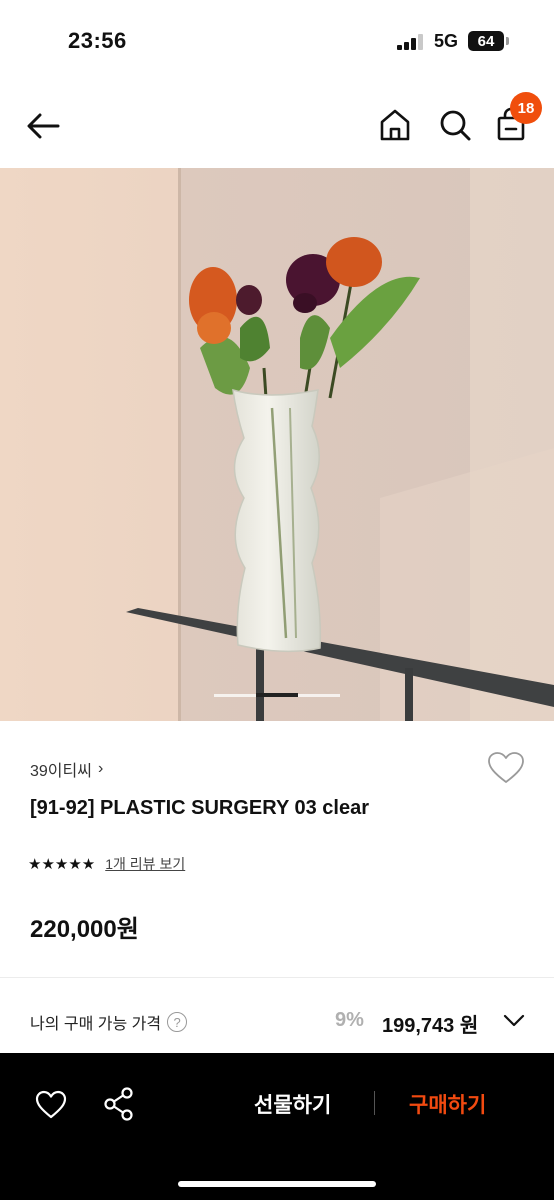 The image size is (554, 1200). I want to click on share-icon, so click(119, 1104).